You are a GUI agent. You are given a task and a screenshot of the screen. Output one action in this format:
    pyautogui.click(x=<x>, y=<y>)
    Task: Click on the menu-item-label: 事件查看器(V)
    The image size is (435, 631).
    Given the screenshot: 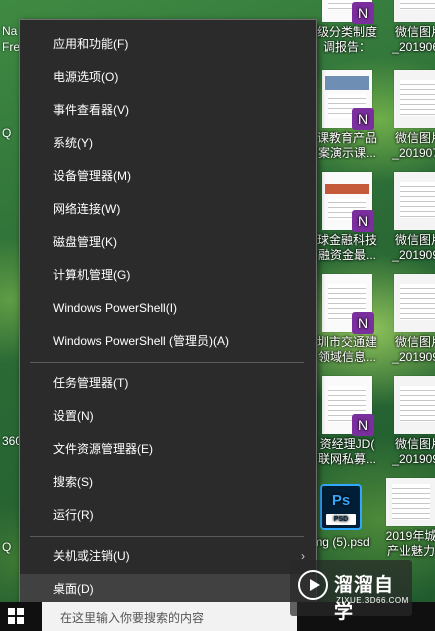 What is the action you would take?
    pyautogui.click(x=91, y=110)
    